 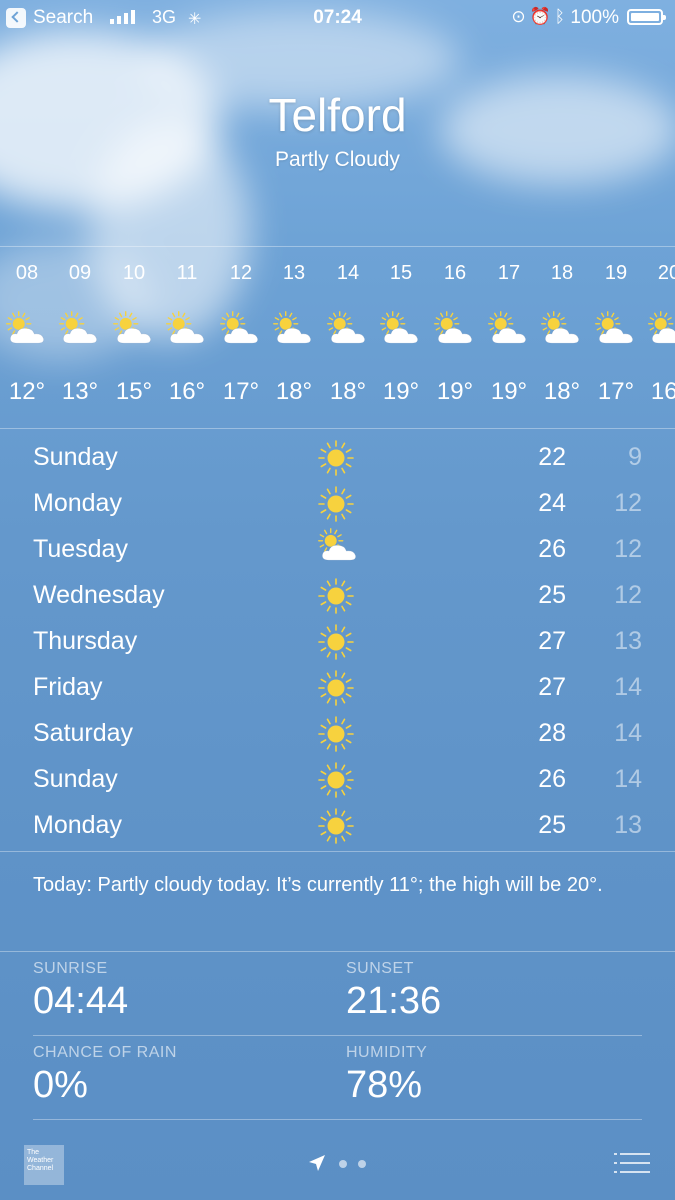 What do you see at coordinates (337, 18) in the screenshot?
I see `status-bar: Search 3G ✳ 07:24 ⊙⏰ᛒ 100%` at bounding box center [337, 18].